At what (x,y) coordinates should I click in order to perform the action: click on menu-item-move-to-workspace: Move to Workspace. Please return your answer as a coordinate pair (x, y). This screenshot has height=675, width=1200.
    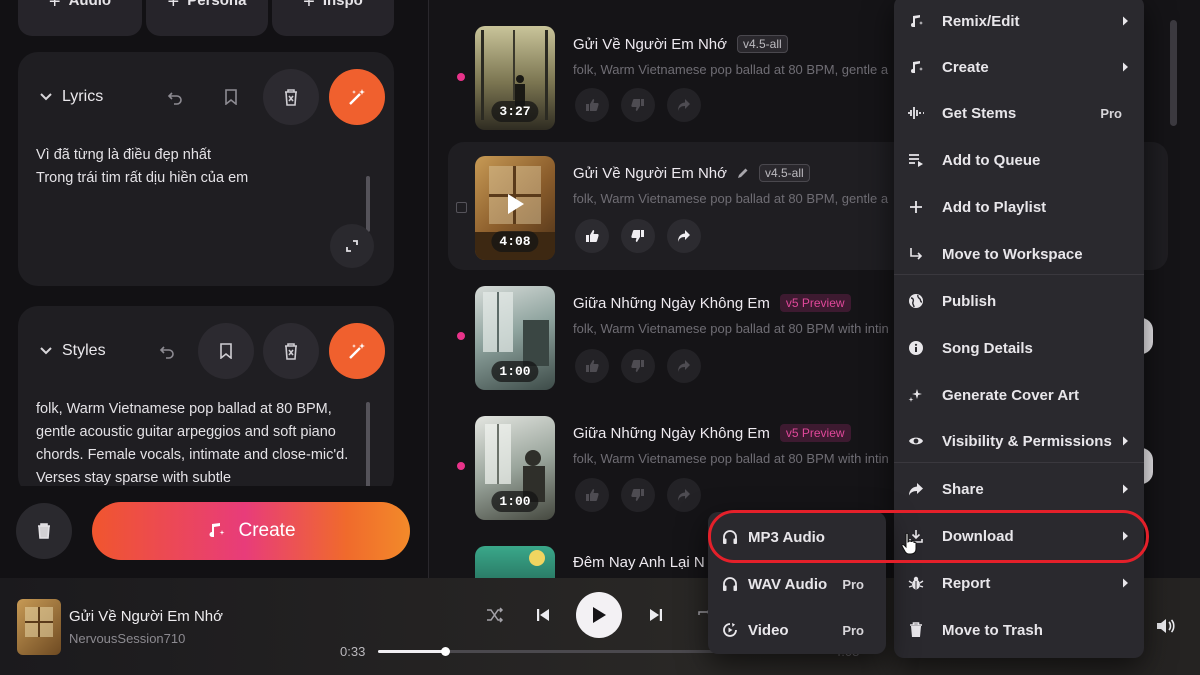
    Looking at the image, I should click on (1019, 254).